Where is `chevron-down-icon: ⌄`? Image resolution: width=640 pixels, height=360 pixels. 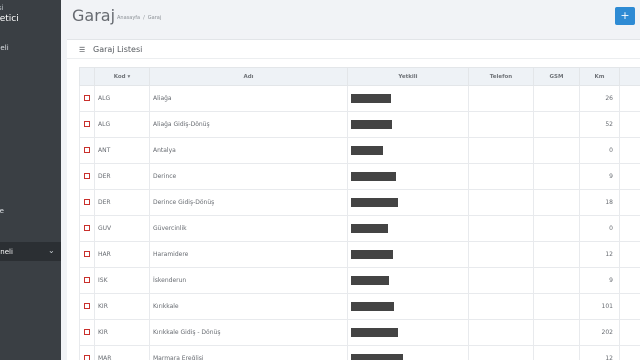 chevron-down-icon: ⌄ is located at coordinates (51, 250).